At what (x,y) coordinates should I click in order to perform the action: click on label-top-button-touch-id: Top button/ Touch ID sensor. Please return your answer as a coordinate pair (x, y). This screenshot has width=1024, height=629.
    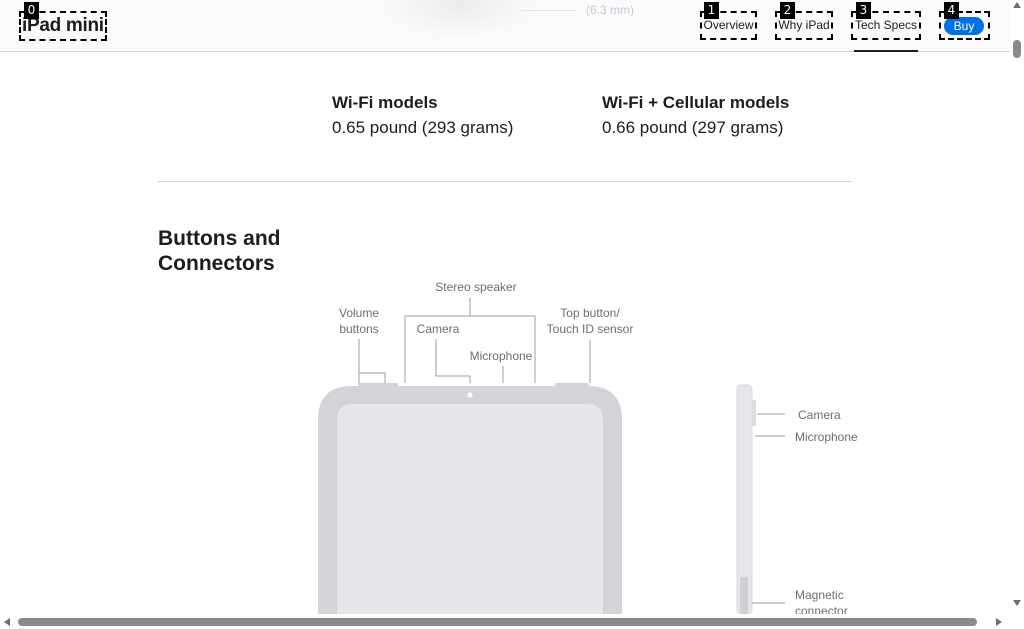
    Looking at the image, I should click on (590, 321).